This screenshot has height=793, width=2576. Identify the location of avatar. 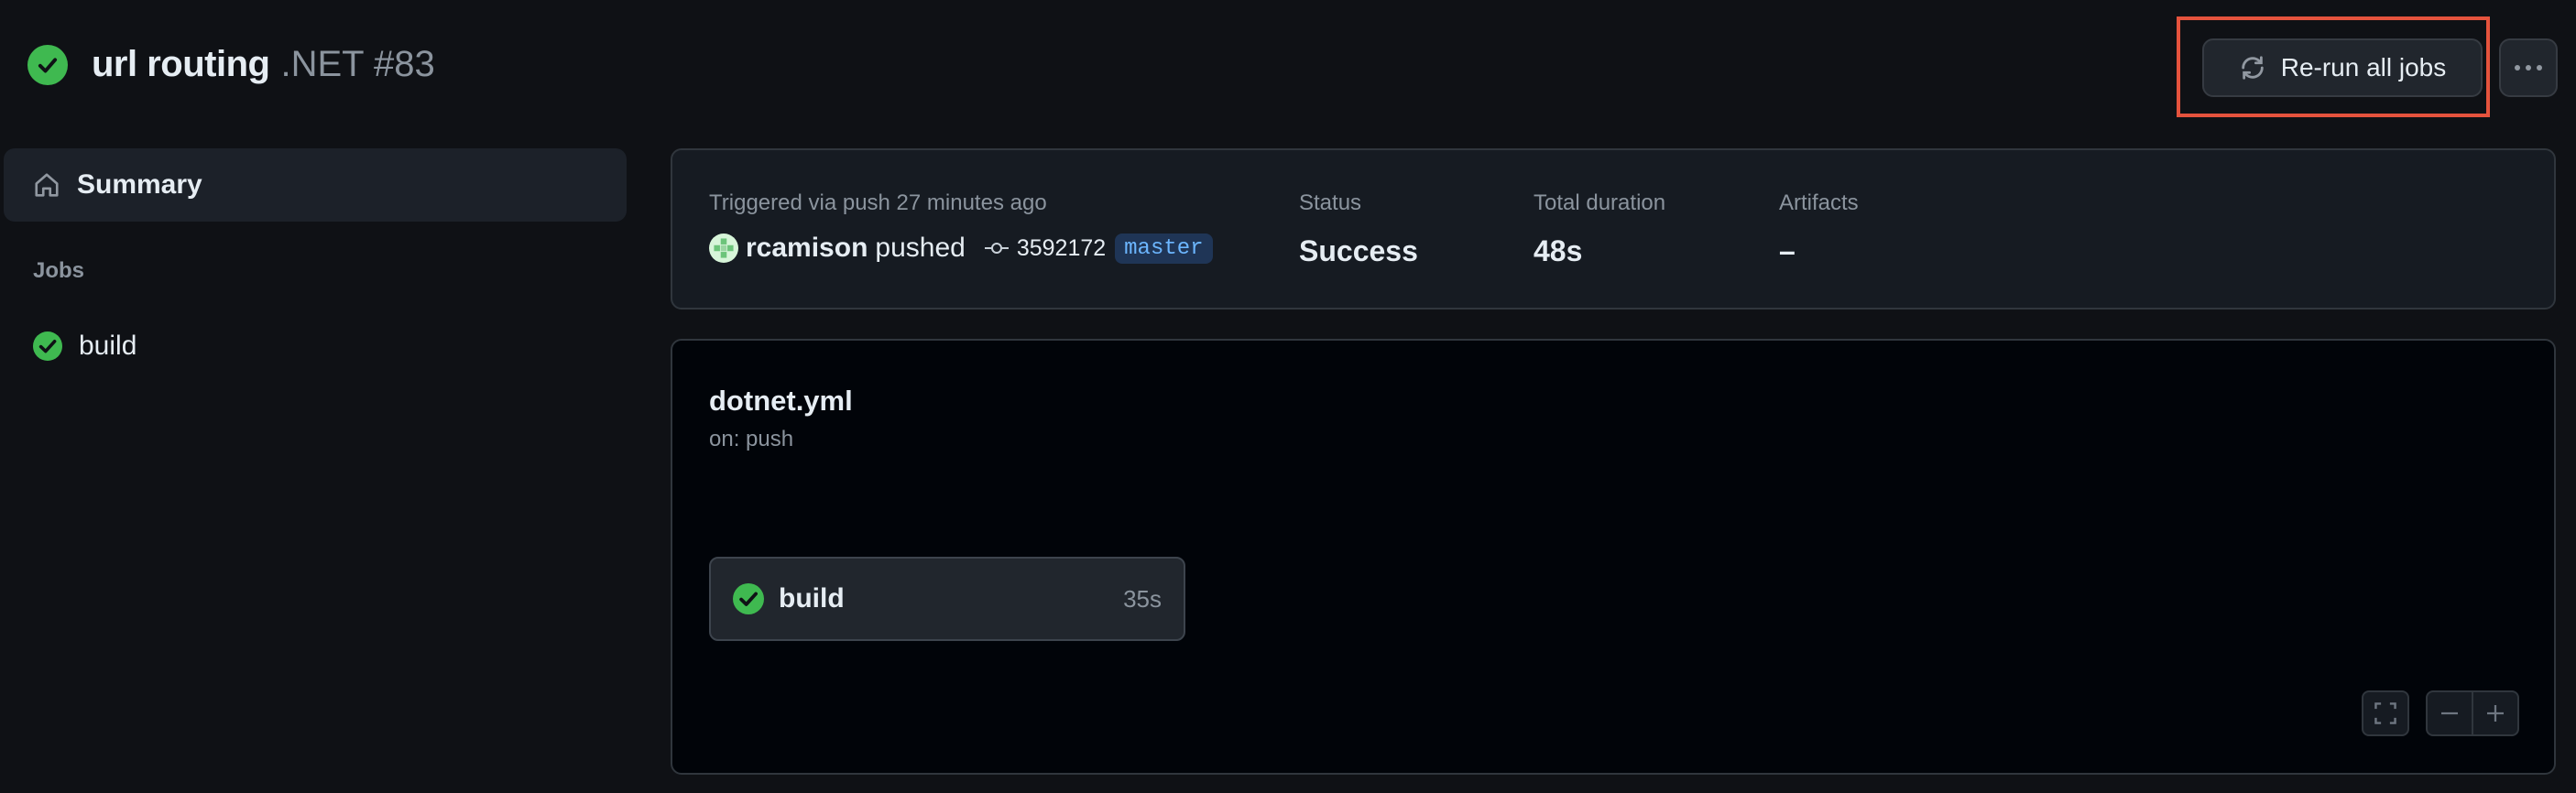
(724, 248).